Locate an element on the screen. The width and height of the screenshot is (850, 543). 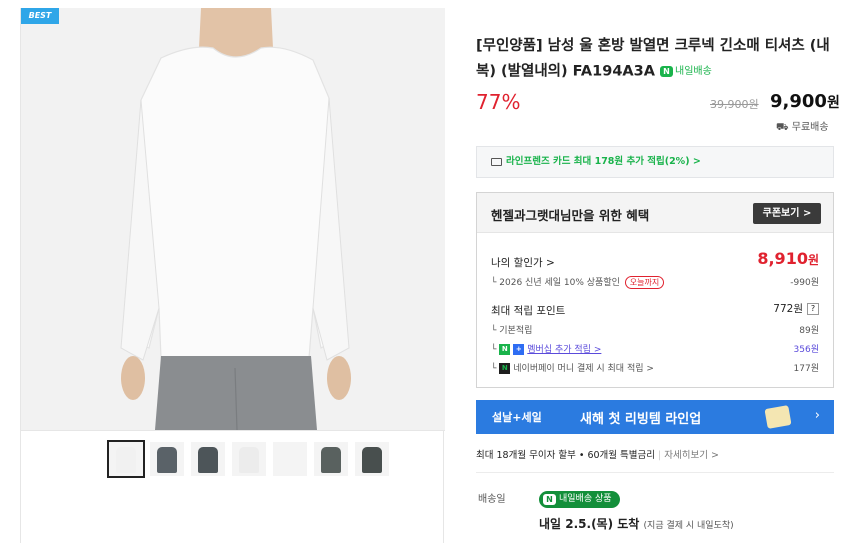
delivery-badge-text: 내일배송 상품 is located at coordinates (585, 499).